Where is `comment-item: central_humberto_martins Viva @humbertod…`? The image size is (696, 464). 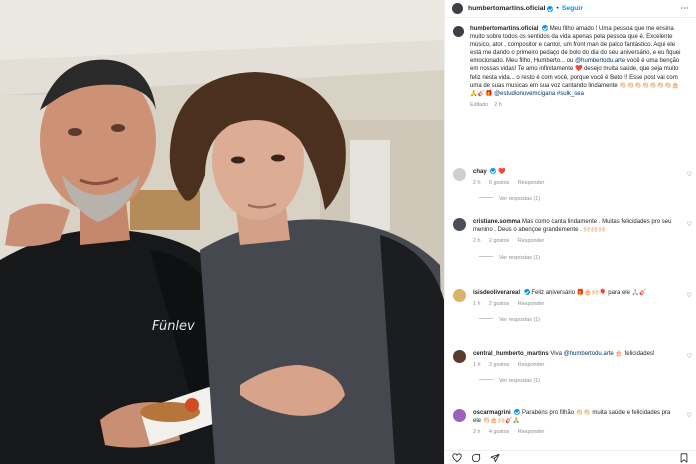 comment-item: central_humberto_martins Viva @humbertod… is located at coordinates (572, 368).